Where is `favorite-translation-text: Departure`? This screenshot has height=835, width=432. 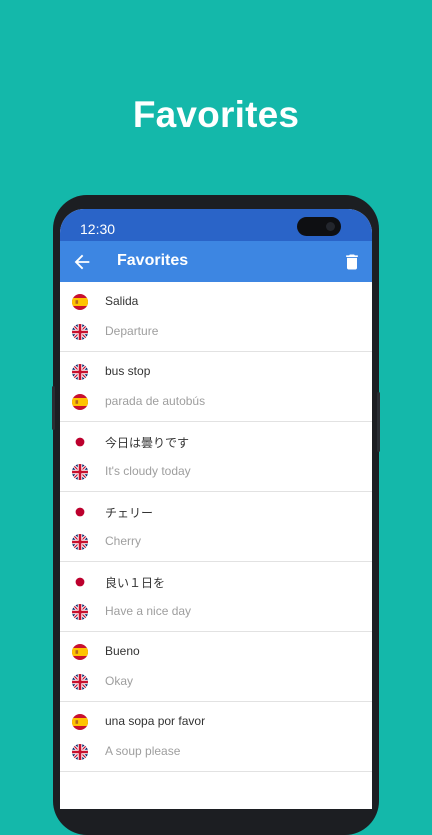 favorite-translation-text: Departure is located at coordinates (132, 331).